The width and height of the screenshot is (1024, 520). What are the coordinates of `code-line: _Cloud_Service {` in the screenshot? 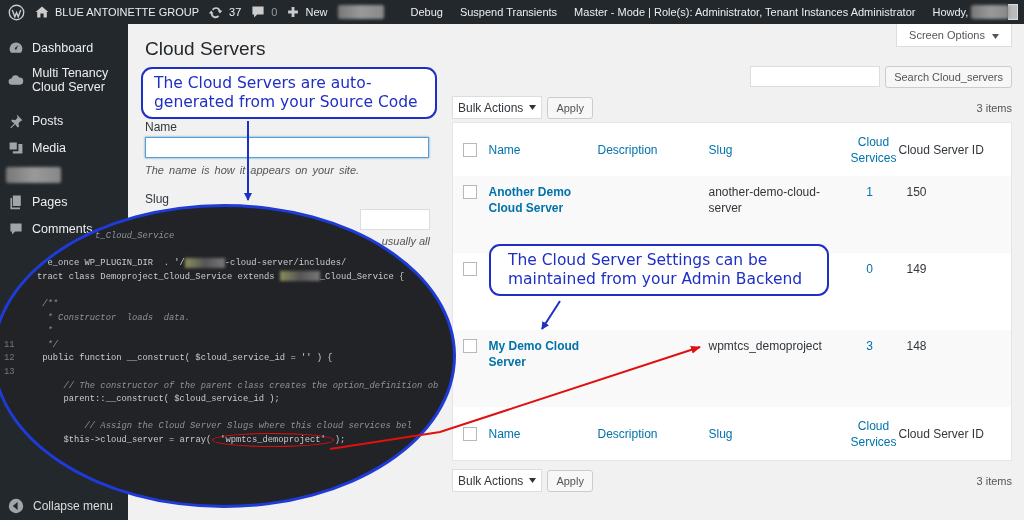 It's located at (362, 276).